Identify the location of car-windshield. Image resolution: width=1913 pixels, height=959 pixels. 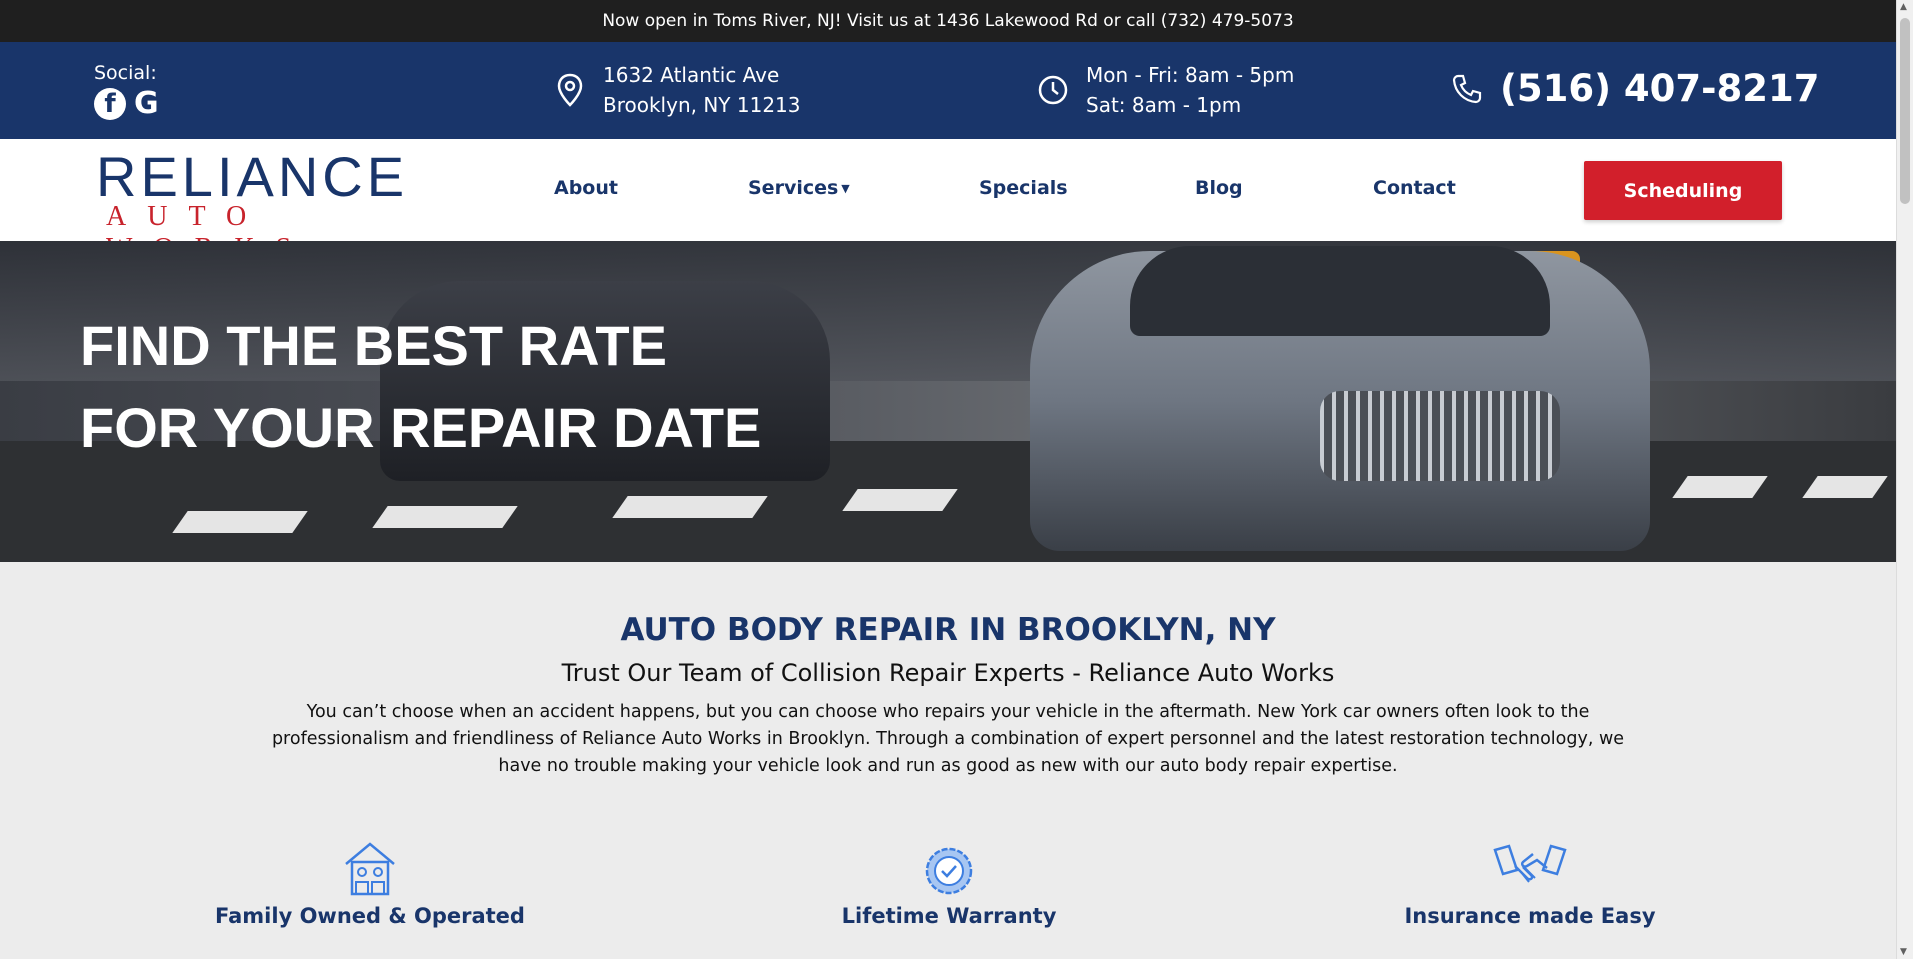
(1340, 291).